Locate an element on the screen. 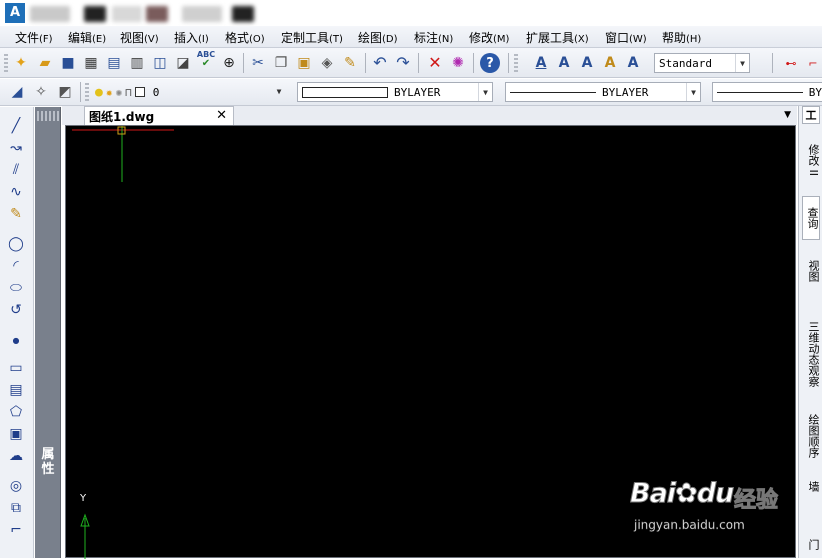 The width and height of the screenshot is (822, 559). spell-check-icon: ABC ✔ is located at coordinates (206, 60).